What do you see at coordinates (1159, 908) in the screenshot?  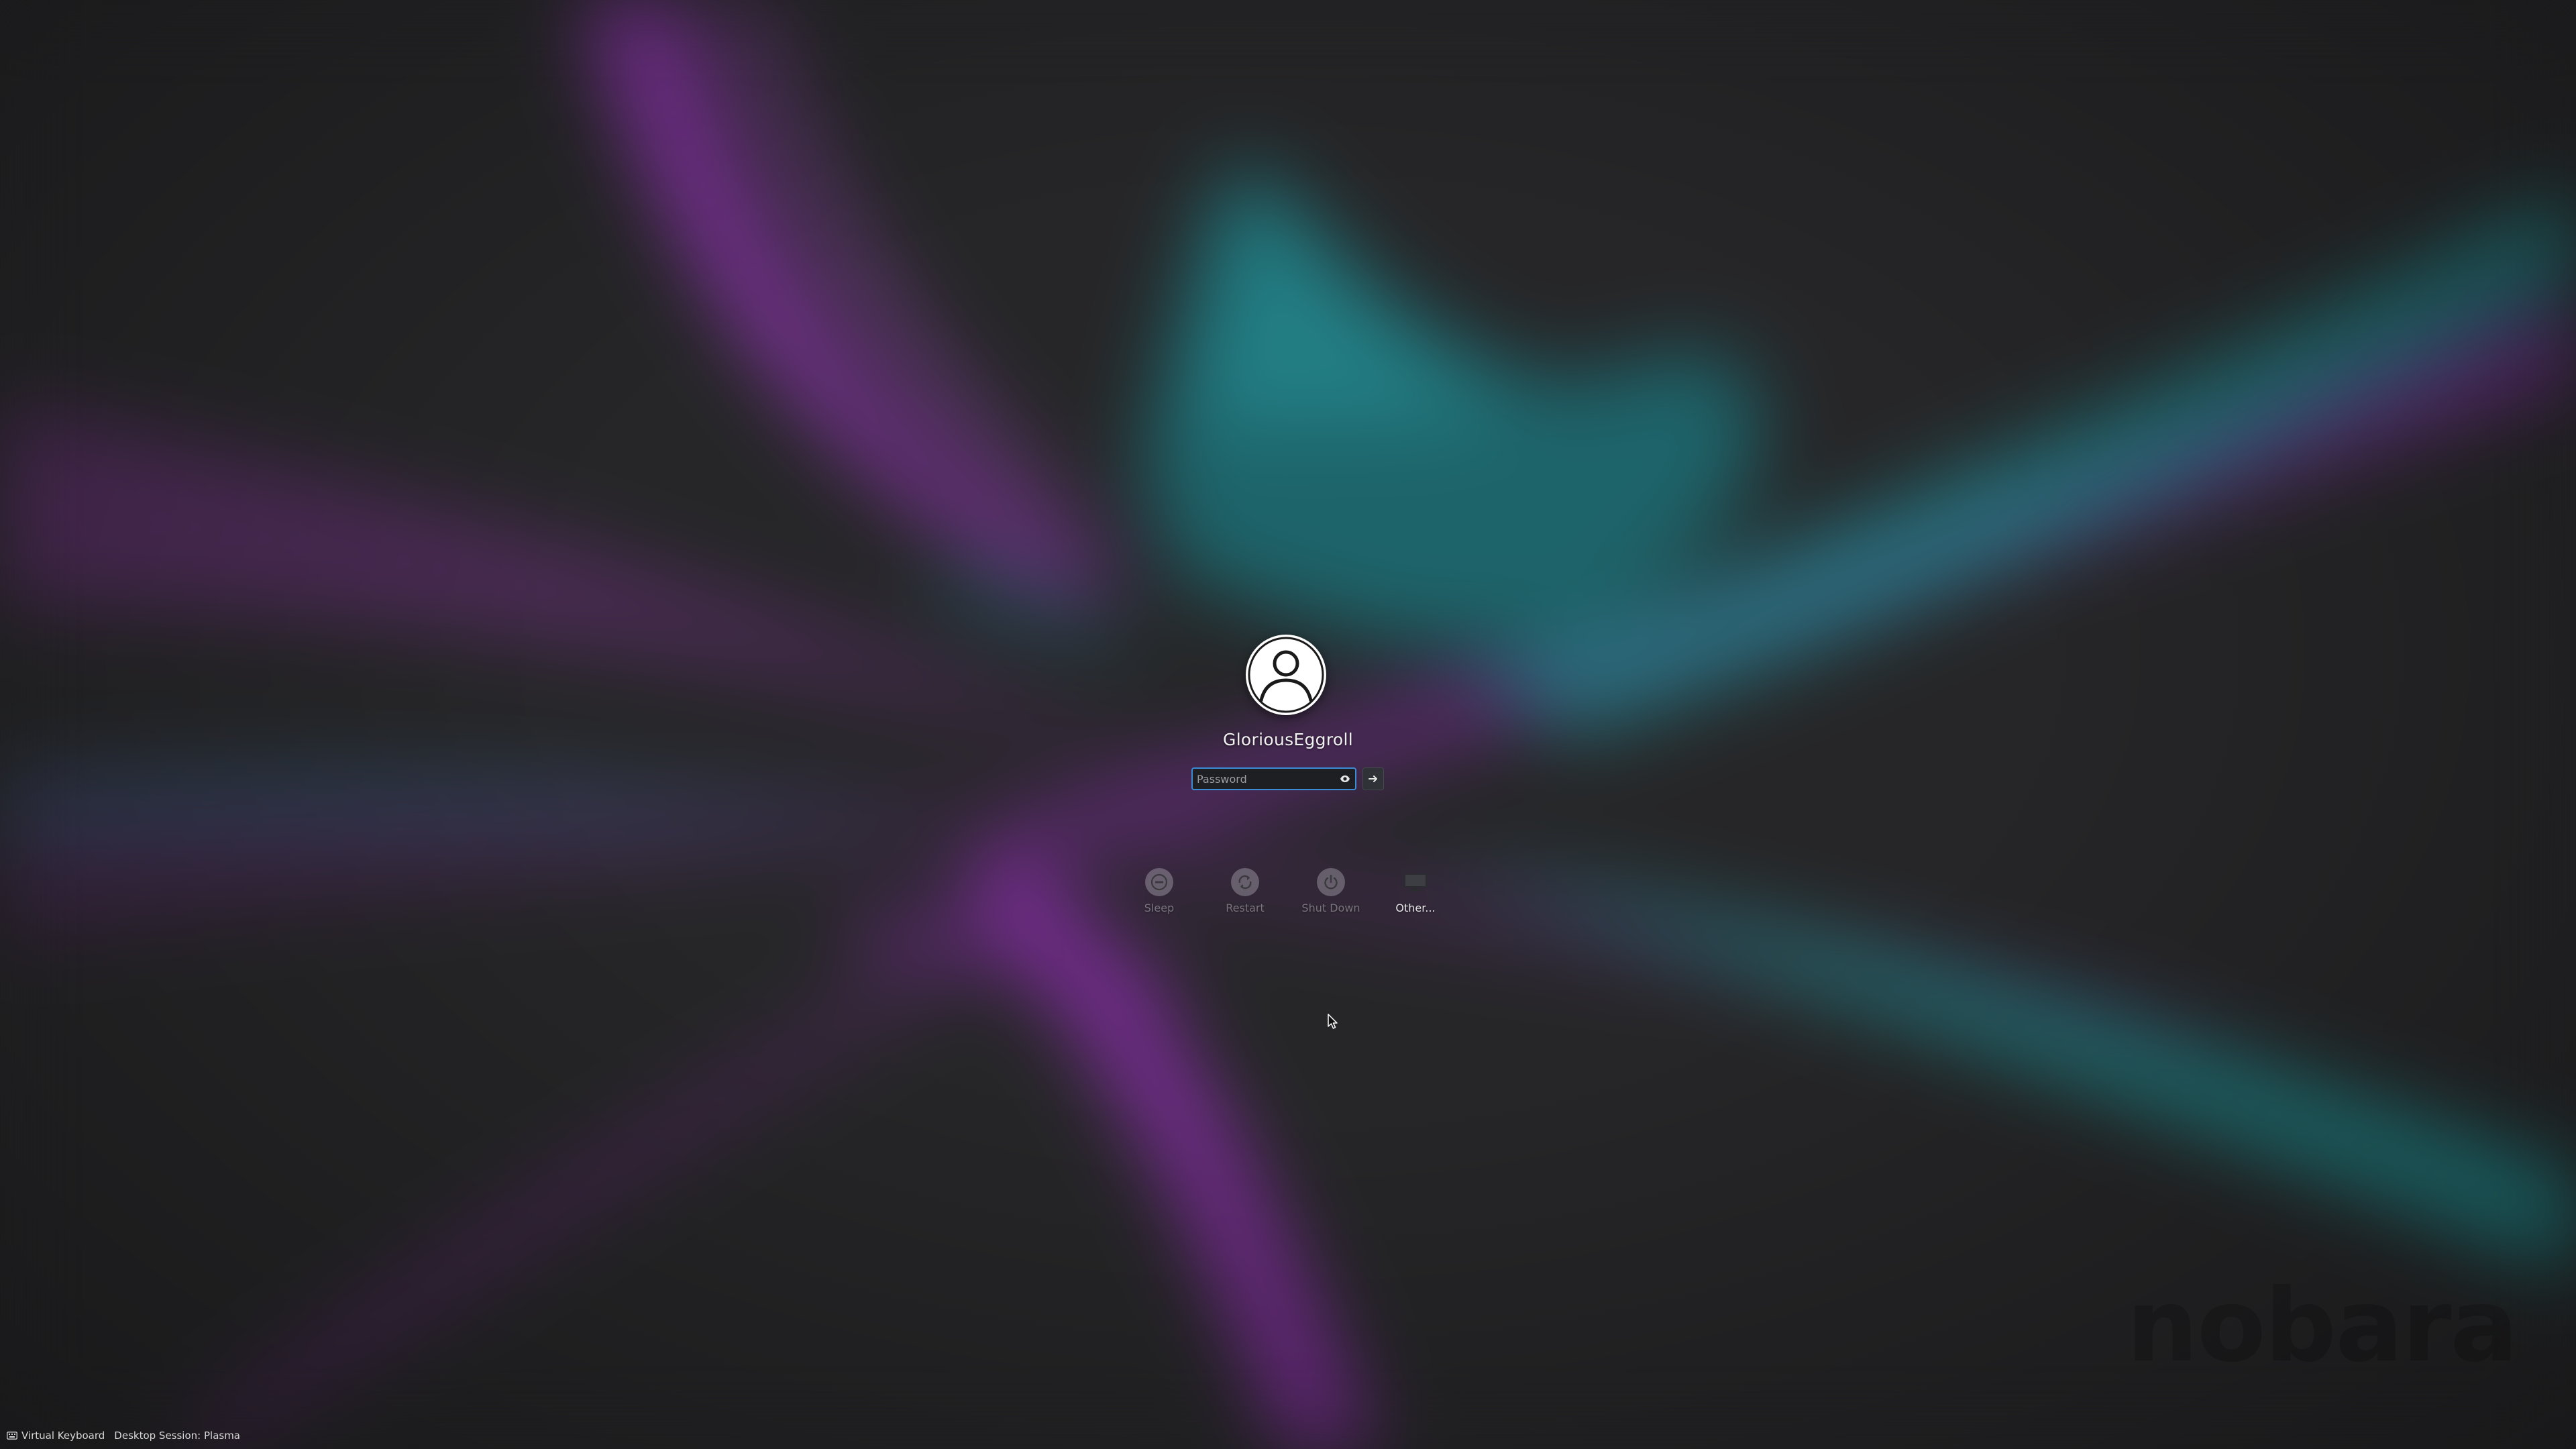 I see `sleep-label: Sleep` at bounding box center [1159, 908].